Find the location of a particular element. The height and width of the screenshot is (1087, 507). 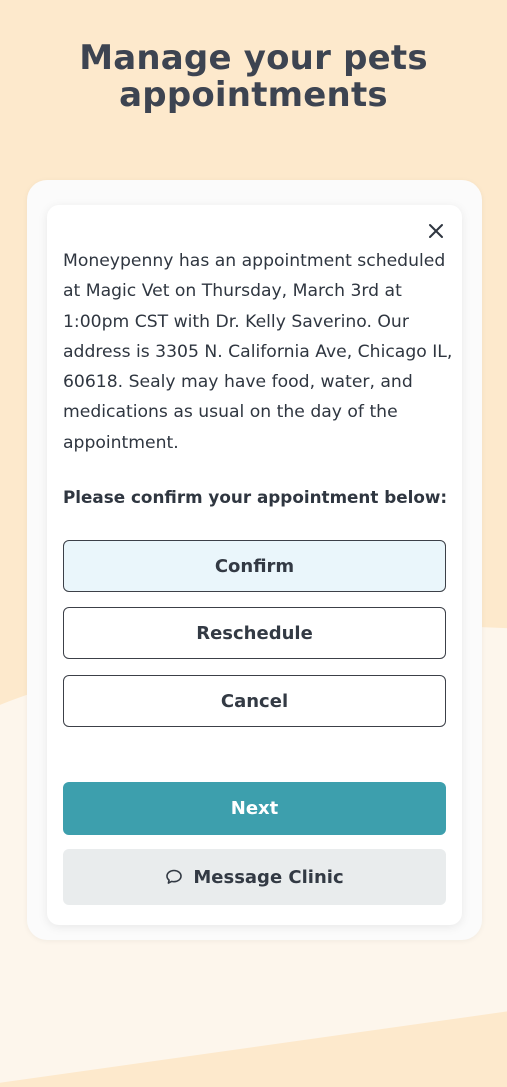

close-icon is located at coordinates (436, 231).